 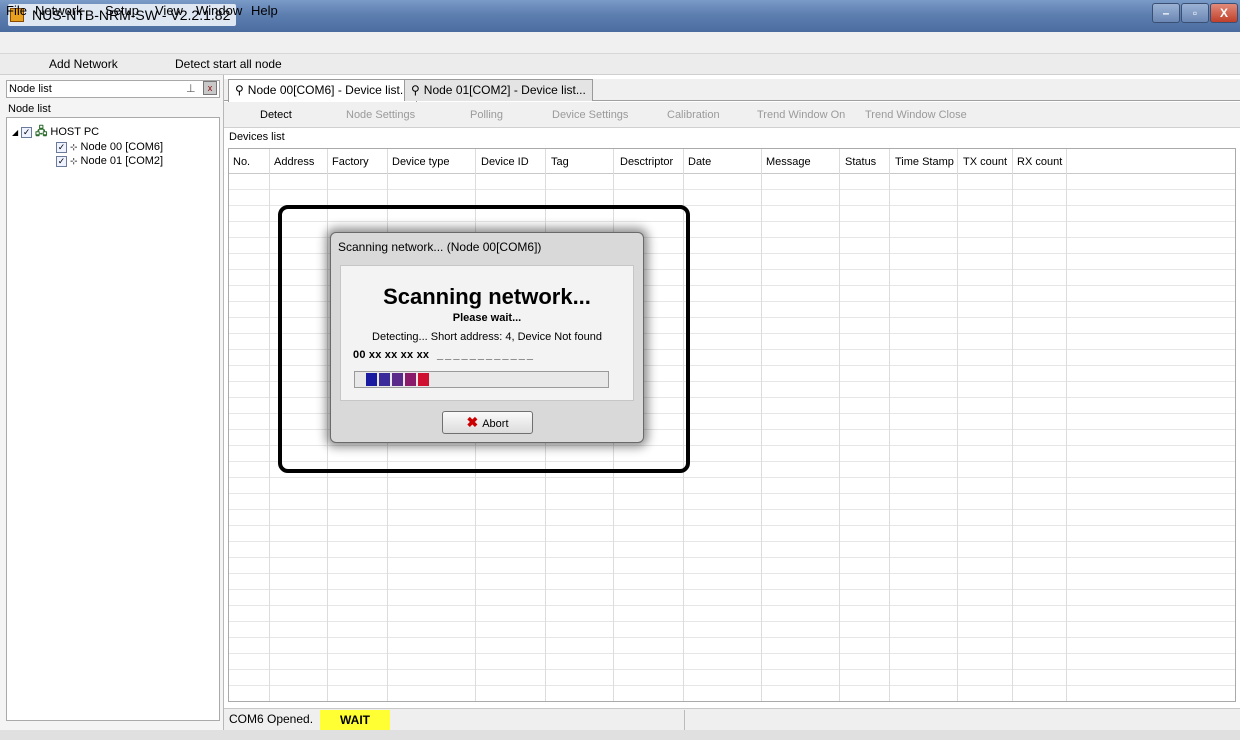 I want to click on tree-item-label: HOST PC, so click(x=75, y=132).